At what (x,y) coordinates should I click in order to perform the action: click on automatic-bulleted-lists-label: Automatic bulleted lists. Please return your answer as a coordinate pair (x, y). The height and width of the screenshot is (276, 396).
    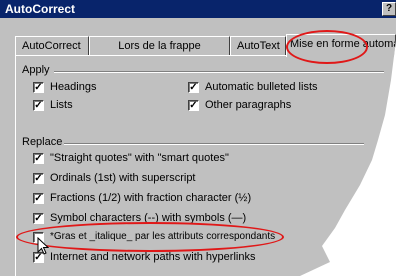
    Looking at the image, I should click on (261, 87).